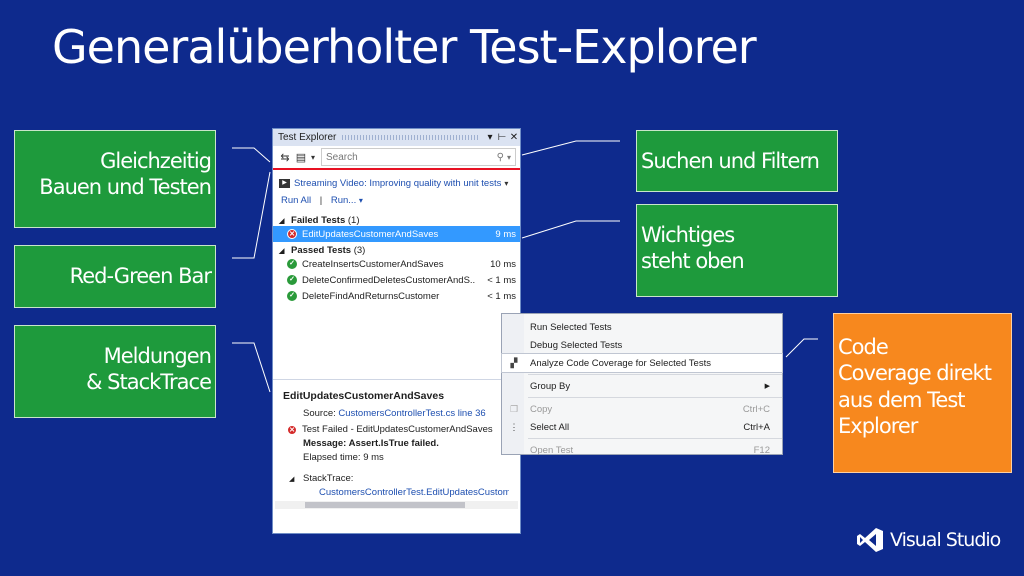 This screenshot has height=576, width=1024. I want to click on menu-item-copy: ❐ Copy Ctrl+C, so click(642, 409).